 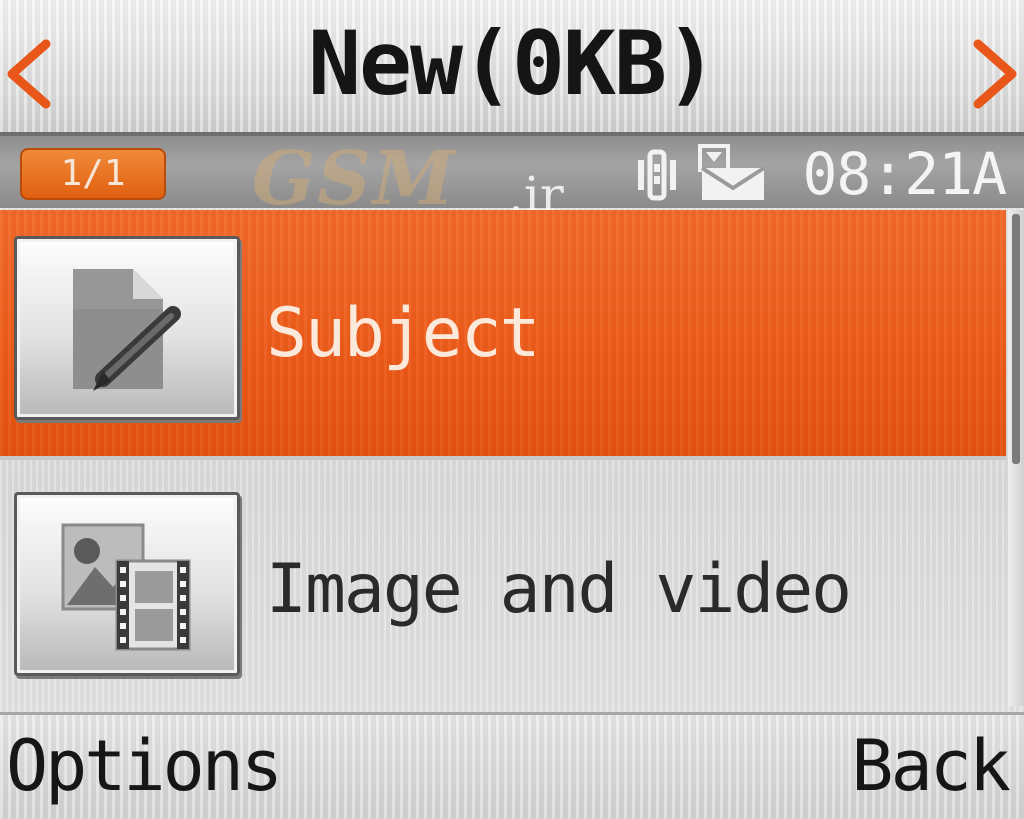 I want to click on scrollbar, so click(x=1016, y=458).